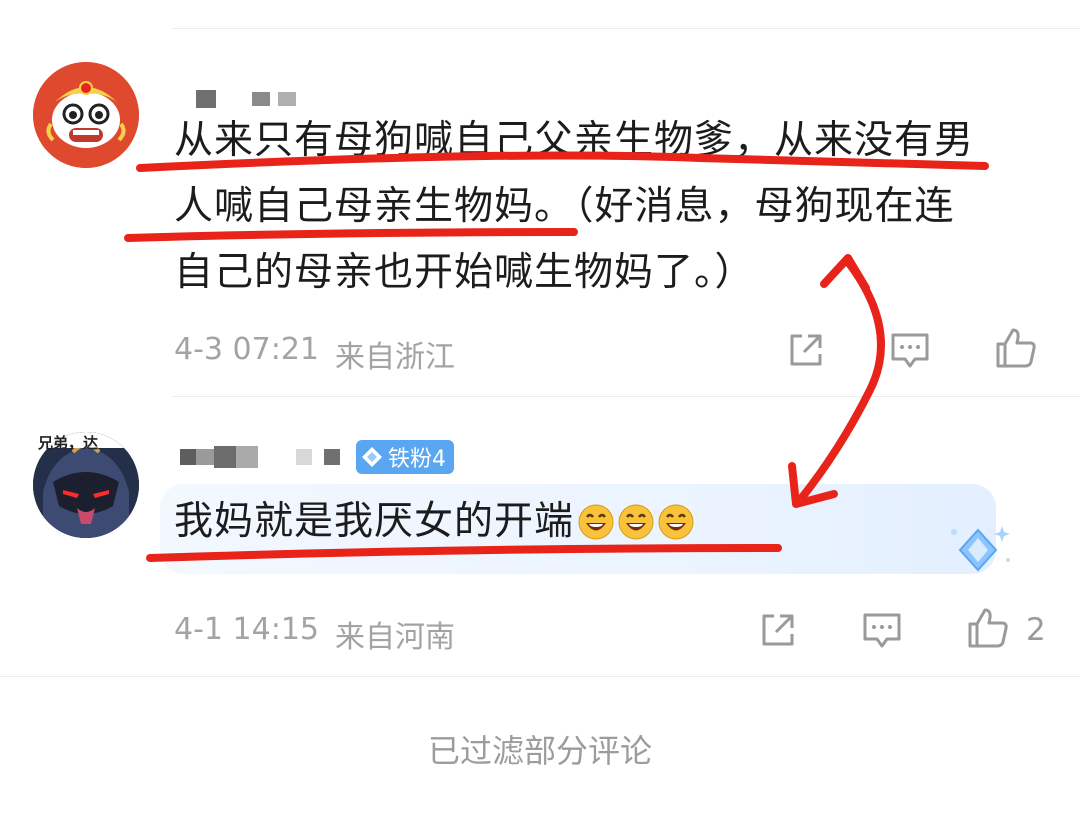 Image resolution: width=1080 pixels, height=815 pixels. Describe the element at coordinates (68, 443) in the screenshot. I see `avatar-caption: 兄弟，达` at that location.